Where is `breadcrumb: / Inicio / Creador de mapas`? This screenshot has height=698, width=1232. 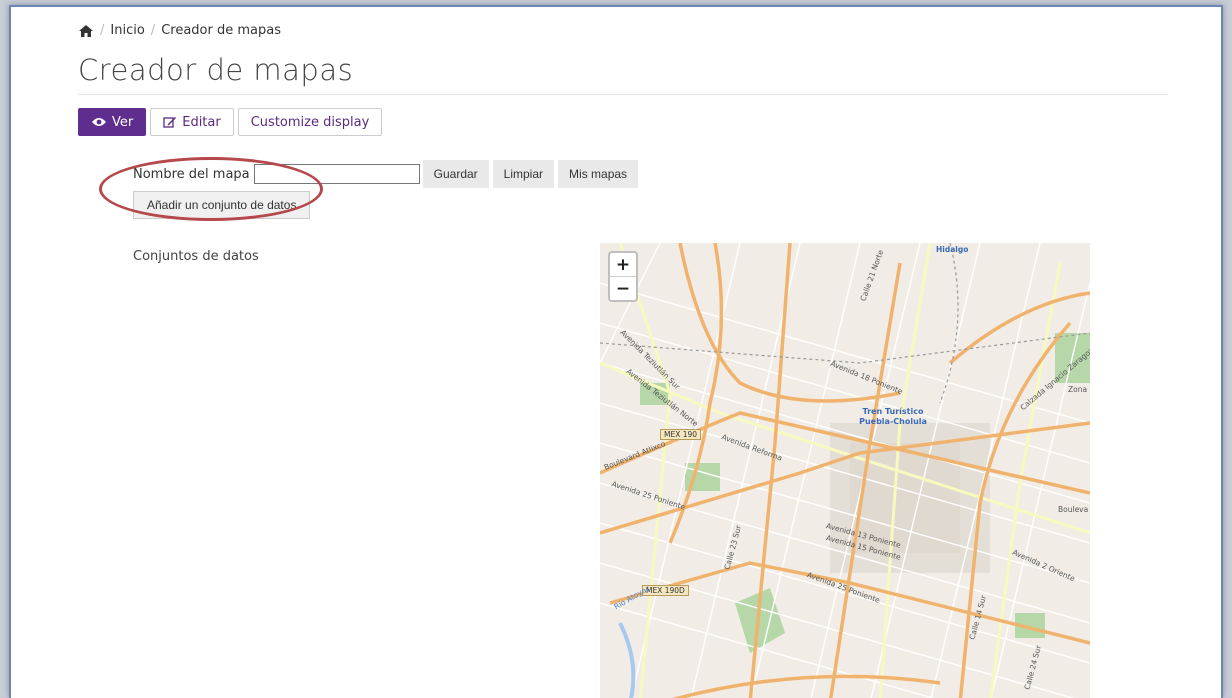 breadcrumb: / Inicio / Creador de mapas is located at coordinates (179, 30).